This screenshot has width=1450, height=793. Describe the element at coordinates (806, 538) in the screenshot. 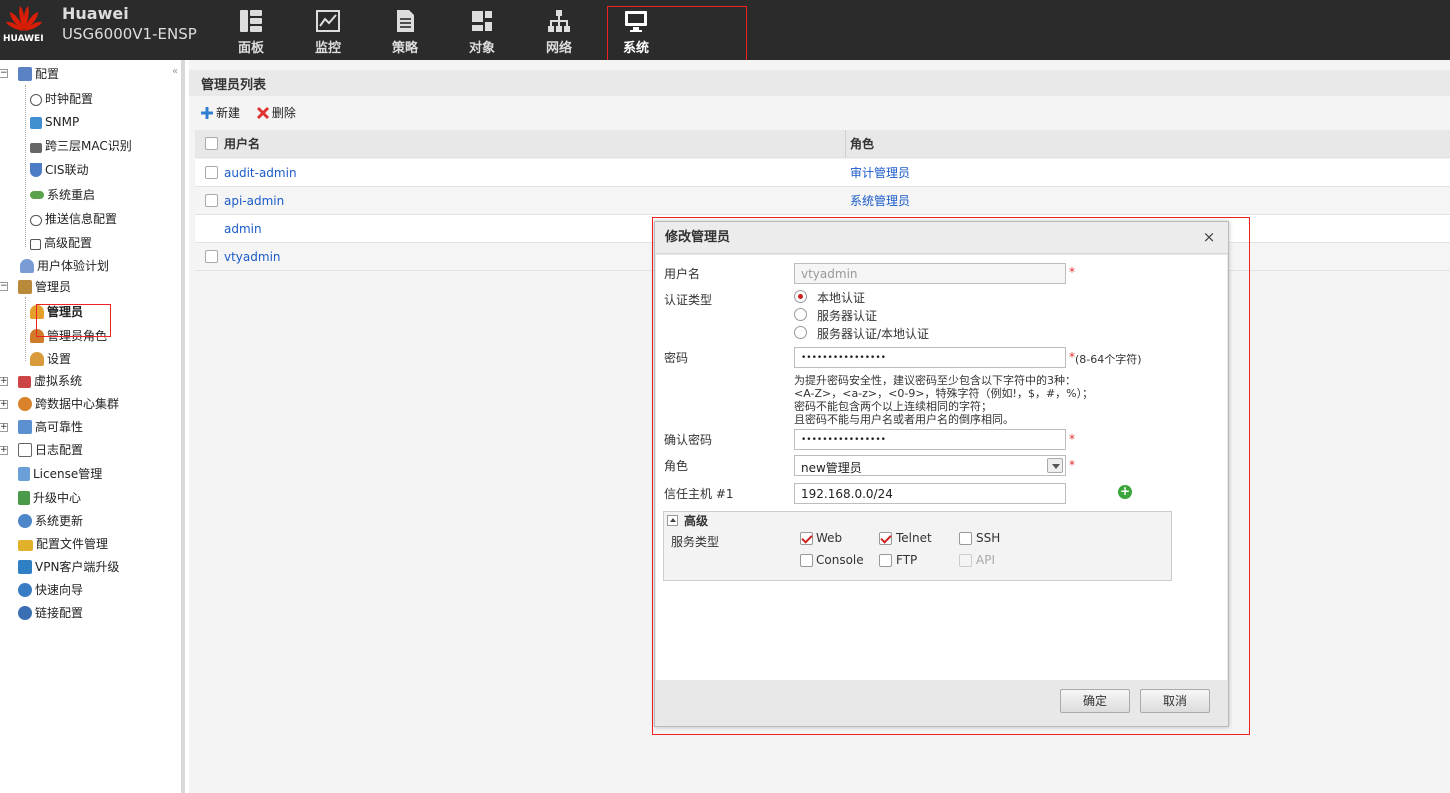

I see `service-web-checkbox` at that location.